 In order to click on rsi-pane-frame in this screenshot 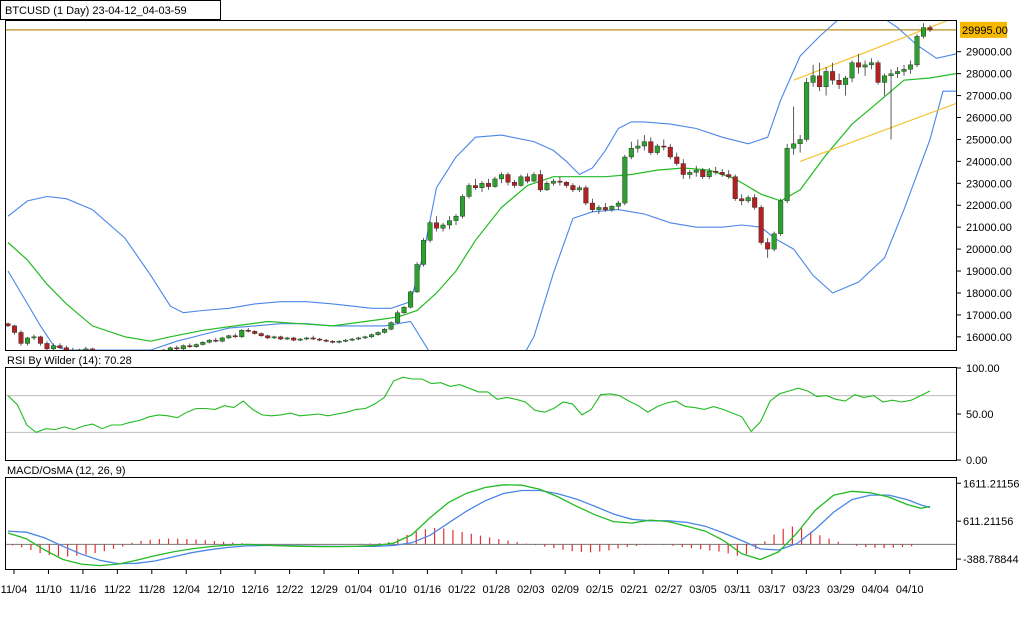, I will do `click(481, 414)`.